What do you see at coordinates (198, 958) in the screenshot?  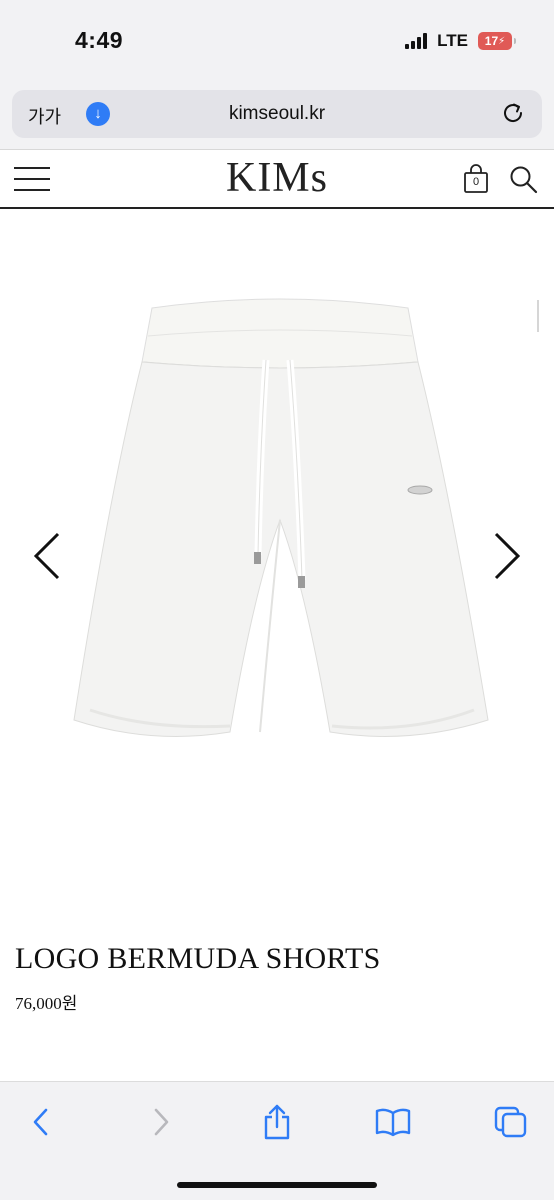 I see `product-name: LOGO BERMUDA SHORTS` at bounding box center [198, 958].